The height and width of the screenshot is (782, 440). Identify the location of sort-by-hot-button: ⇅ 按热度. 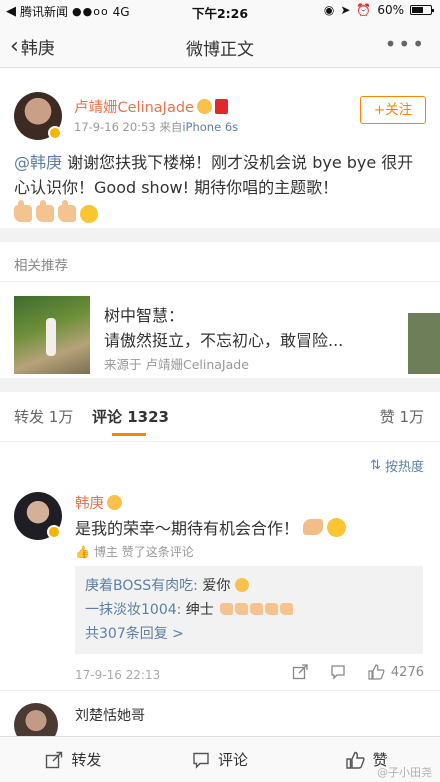
(397, 465).